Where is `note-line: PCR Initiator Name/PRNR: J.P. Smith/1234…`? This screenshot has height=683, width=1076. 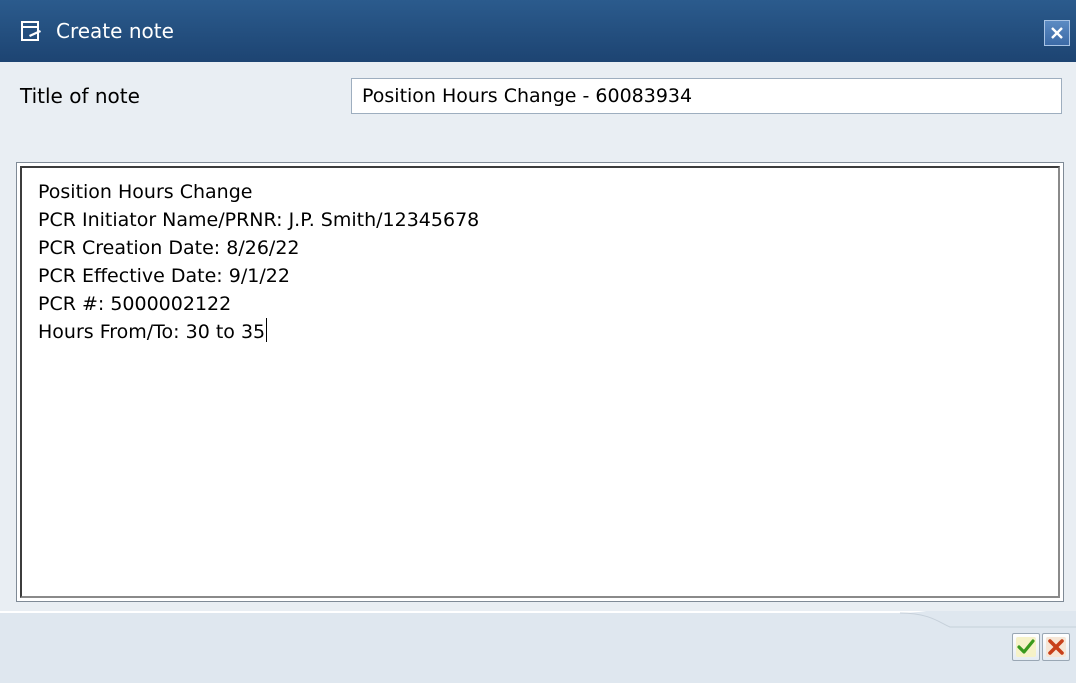 note-line: PCR Initiator Name/PRNR: J.P. Smith/1234… is located at coordinates (259, 220).